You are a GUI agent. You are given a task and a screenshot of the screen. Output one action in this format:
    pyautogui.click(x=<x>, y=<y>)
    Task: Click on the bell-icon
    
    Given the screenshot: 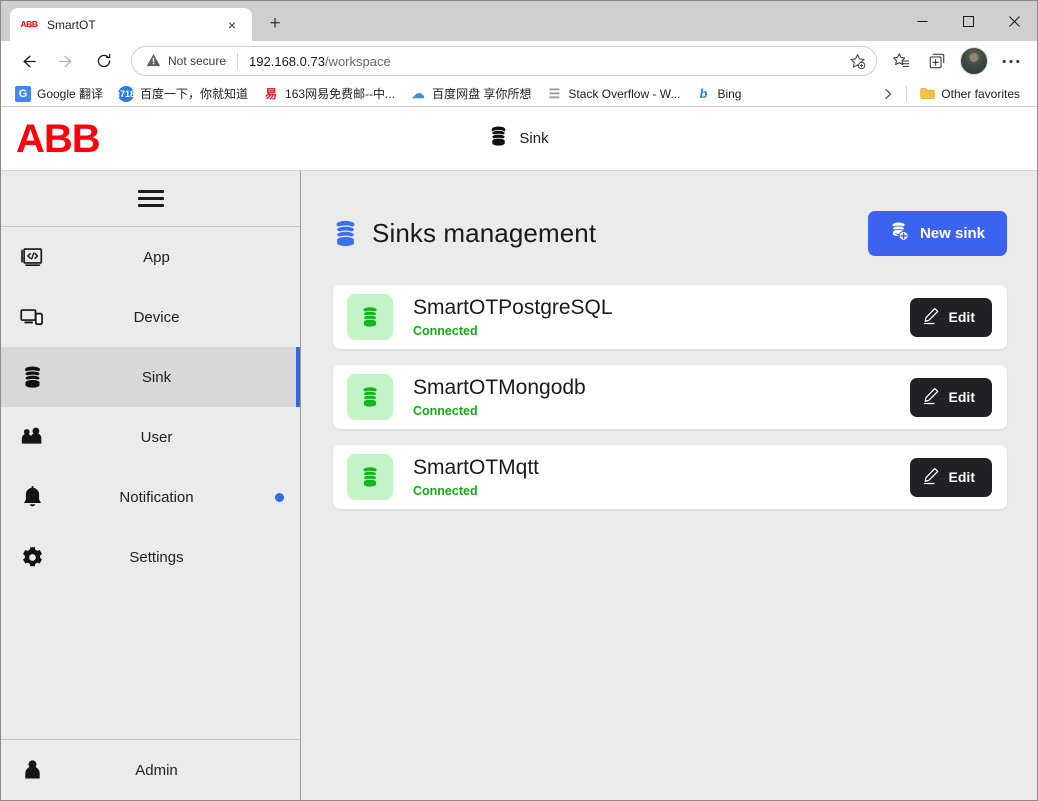 What is the action you would take?
    pyautogui.click(x=32, y=497)
    